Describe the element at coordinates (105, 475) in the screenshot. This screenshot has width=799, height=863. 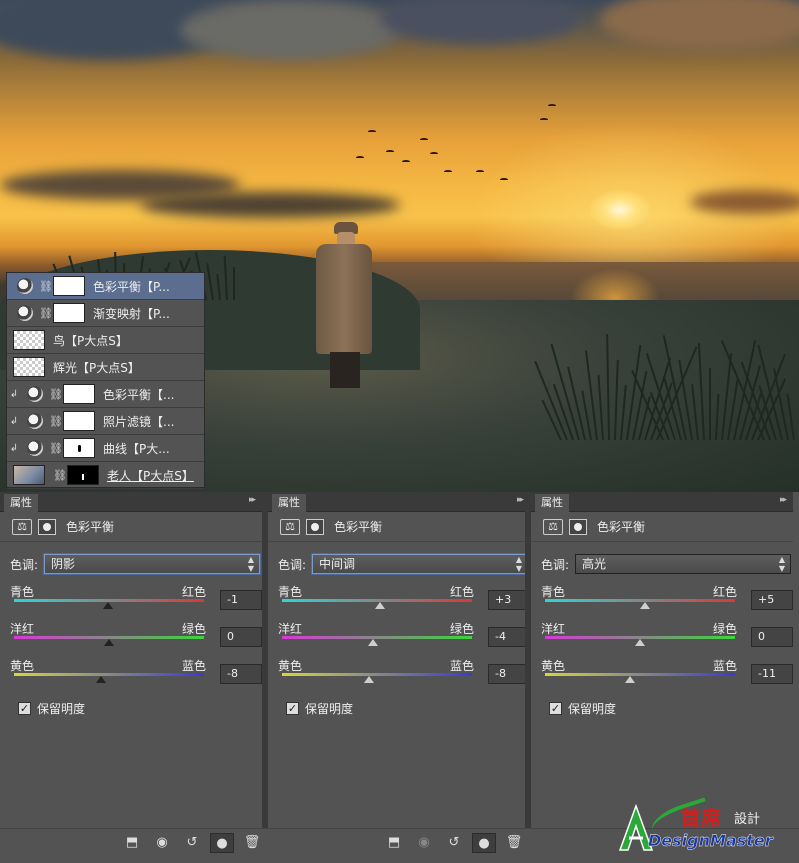
I see `layer-row: ⛓ 老人【P大点S】` at that location.